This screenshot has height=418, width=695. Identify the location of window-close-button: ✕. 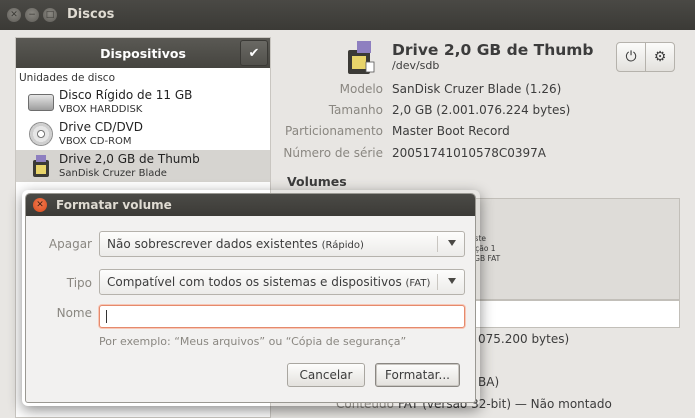
(14, 15).